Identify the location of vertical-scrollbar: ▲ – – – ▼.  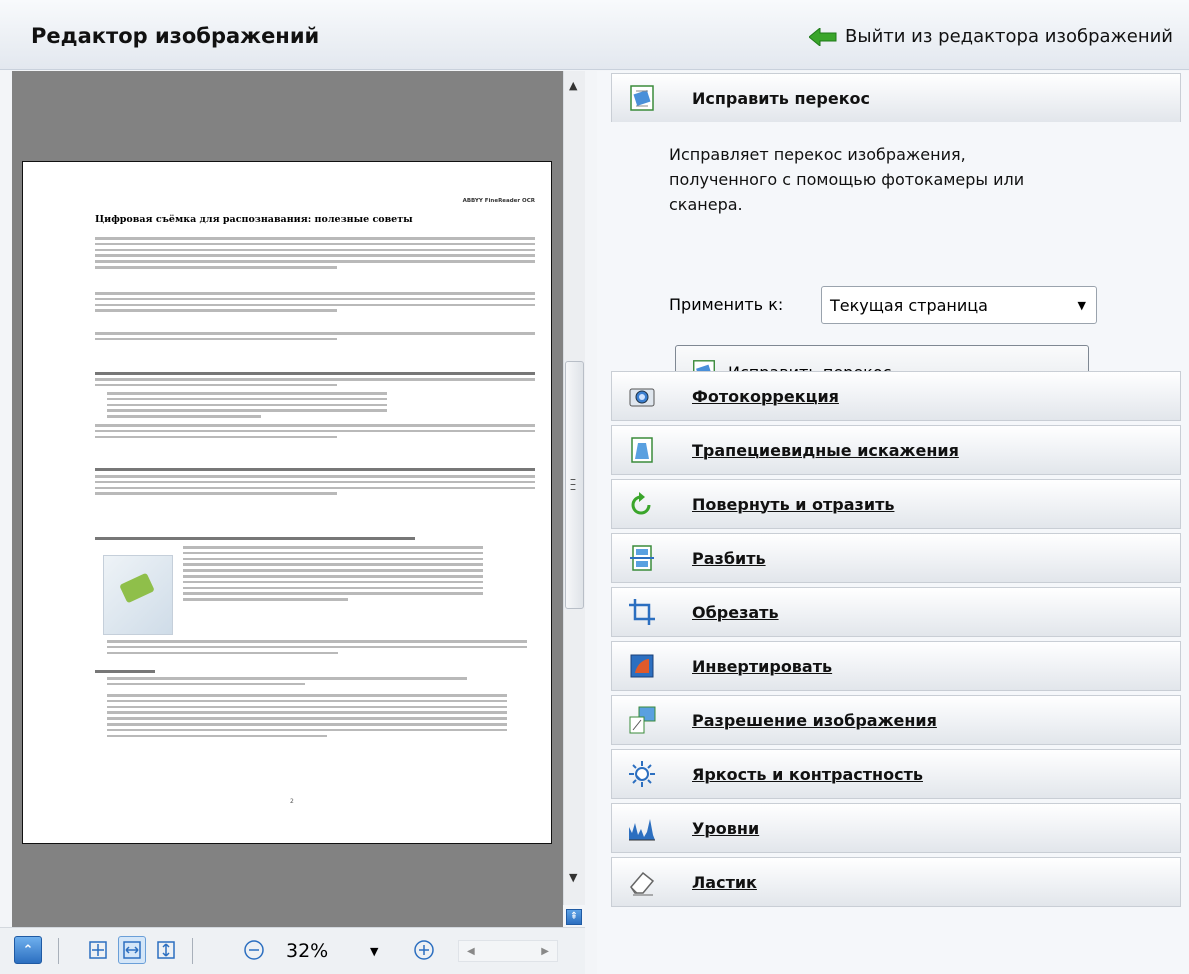
(574, 488).